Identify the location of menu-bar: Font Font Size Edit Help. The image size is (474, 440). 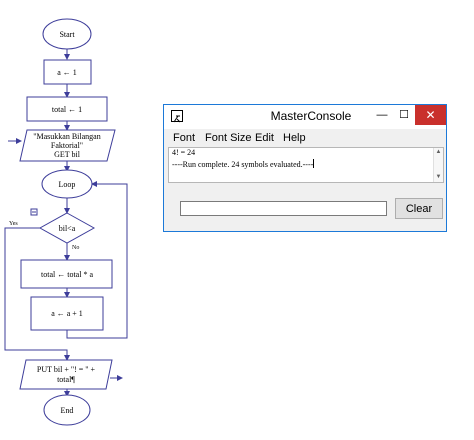
(305, 138).